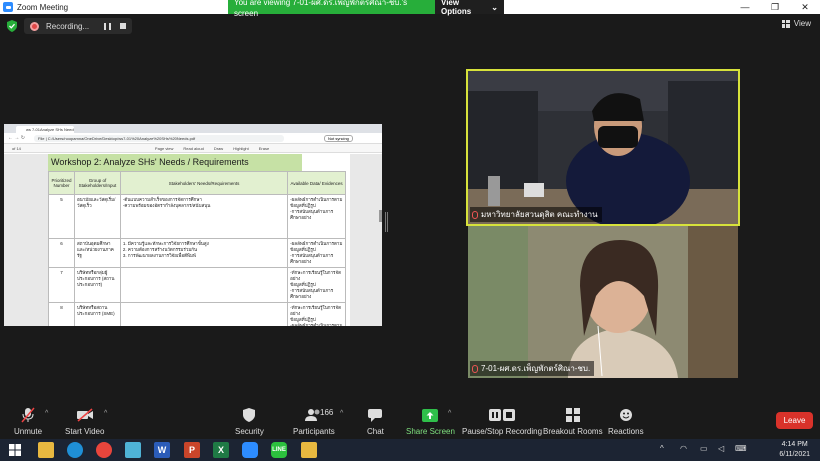 This screenshot has width=820, height=461. I want to click on windows-taskbar: W P X LINE ^ ◠ ▭ ◁ ⌨ 4:14 PM 6/11/2021, so click(410, 450).